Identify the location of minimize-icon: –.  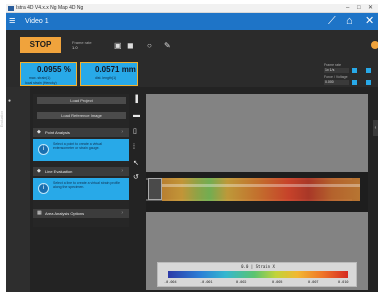
(347, 8).